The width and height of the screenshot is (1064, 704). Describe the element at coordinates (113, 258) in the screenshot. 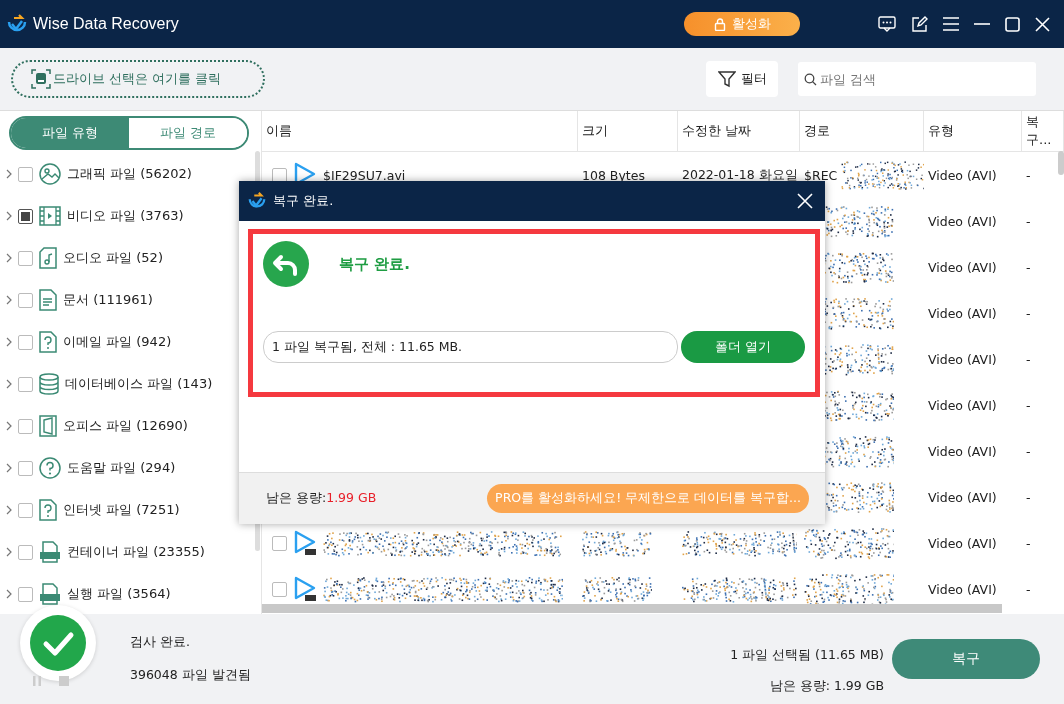

I see `file-type-label: 오디오 파일 (52)` at that location.